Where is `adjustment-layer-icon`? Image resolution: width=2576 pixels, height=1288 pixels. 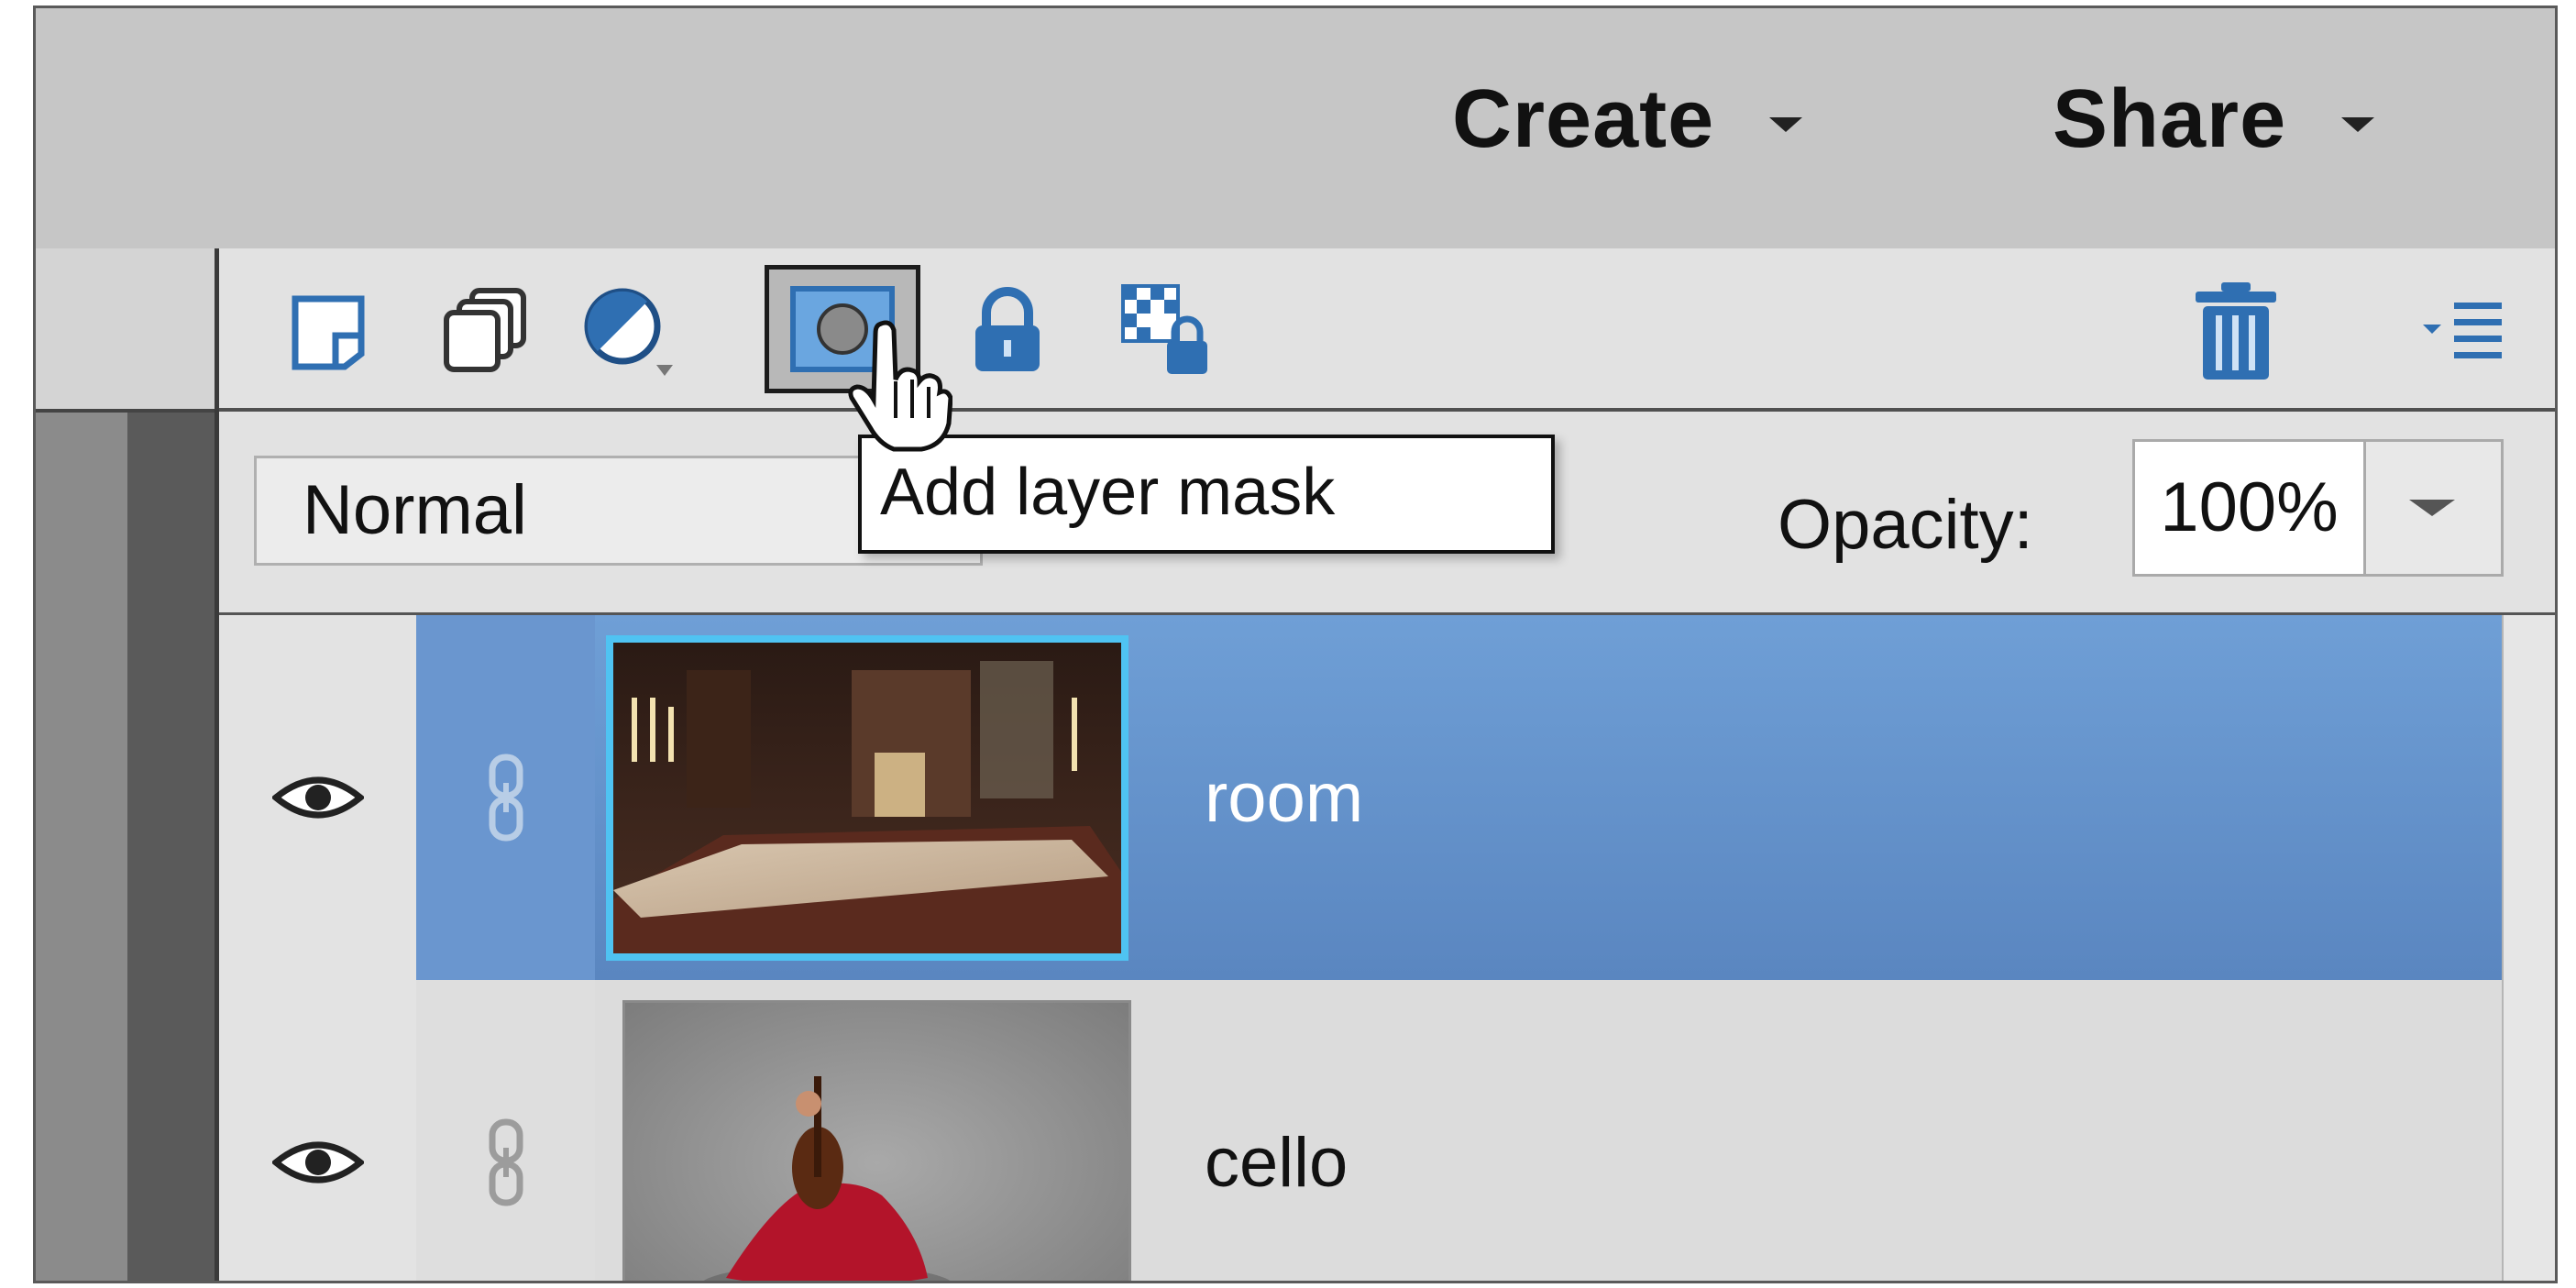 adjustment-layer-icon is located at coordinates (628, 332).